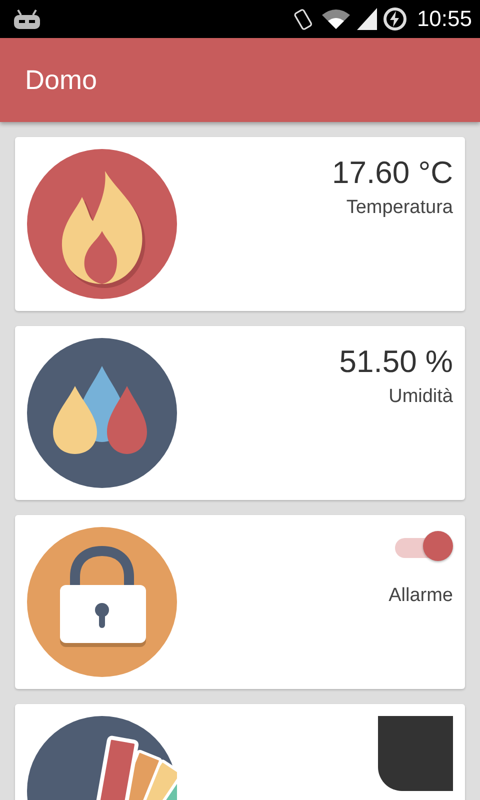  I want to click on water-drops-icon, so click(102, 413).